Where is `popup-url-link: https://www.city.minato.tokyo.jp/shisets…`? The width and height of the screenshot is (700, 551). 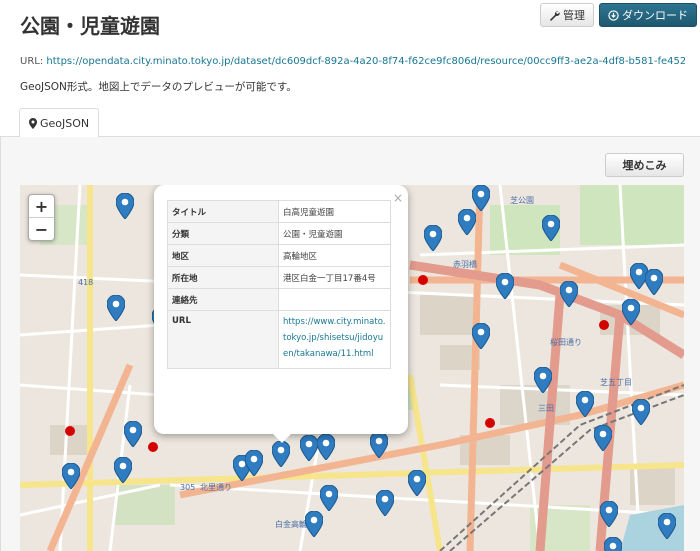
popup-url-link: https://www.city.minato.tokyo.jp/shisets… is located at coordinates (334, 338).